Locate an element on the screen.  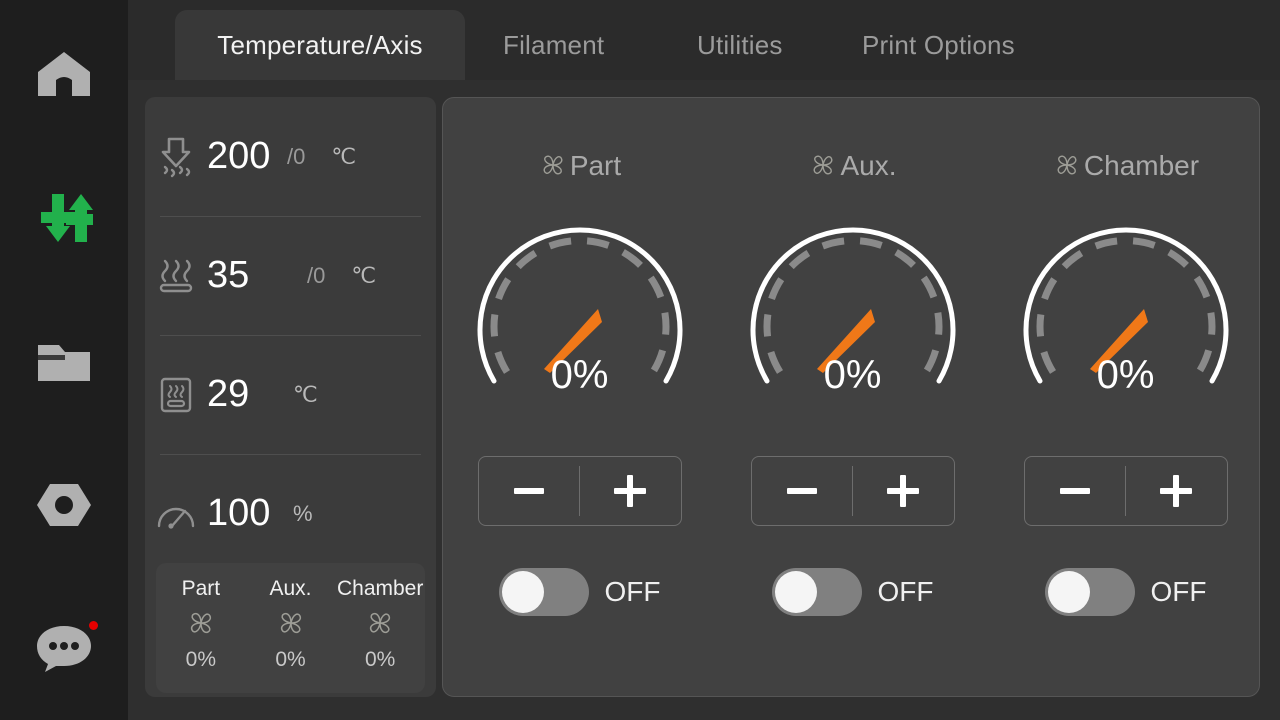
sidebar is located at coordinates (64, 360).